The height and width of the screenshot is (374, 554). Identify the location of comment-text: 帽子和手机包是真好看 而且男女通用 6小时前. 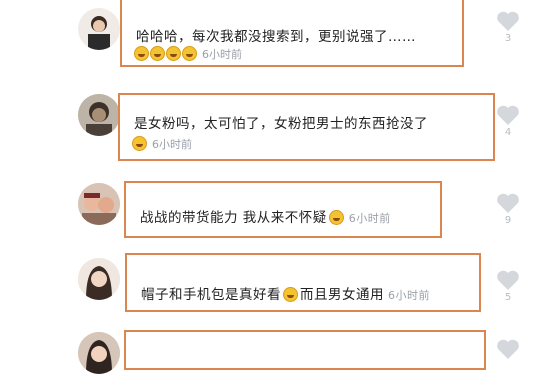
(285, 293).